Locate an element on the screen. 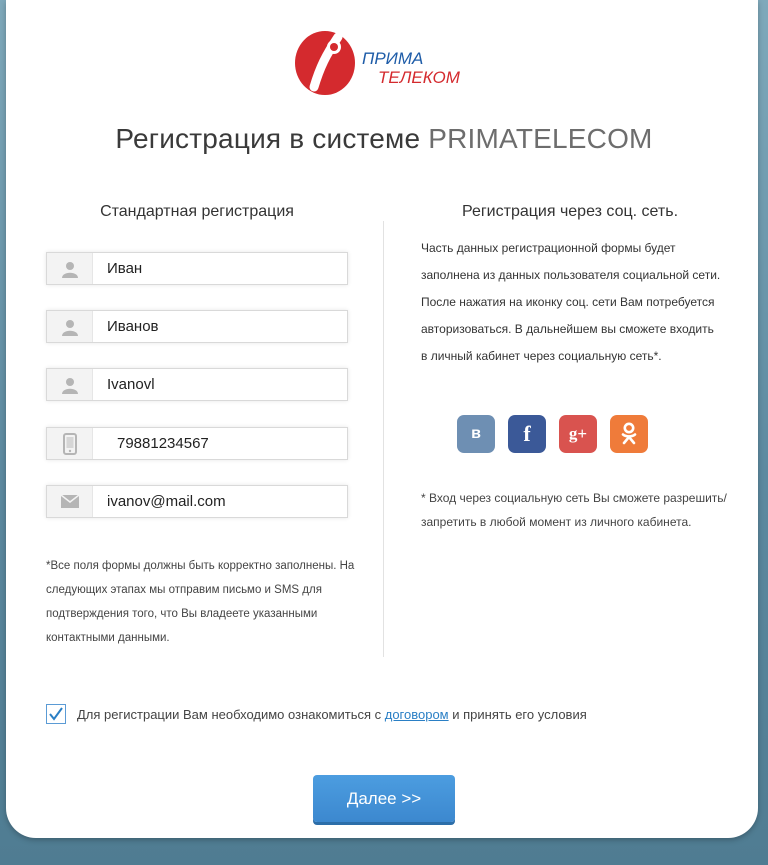  google-plus-glyph: g+ is located at coordinates (578, 433).